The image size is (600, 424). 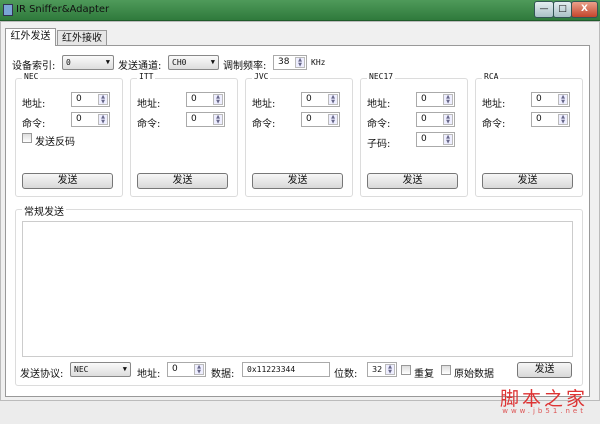 I want to click on jvc-address-label: 地址:, so click(x=264, y=104).